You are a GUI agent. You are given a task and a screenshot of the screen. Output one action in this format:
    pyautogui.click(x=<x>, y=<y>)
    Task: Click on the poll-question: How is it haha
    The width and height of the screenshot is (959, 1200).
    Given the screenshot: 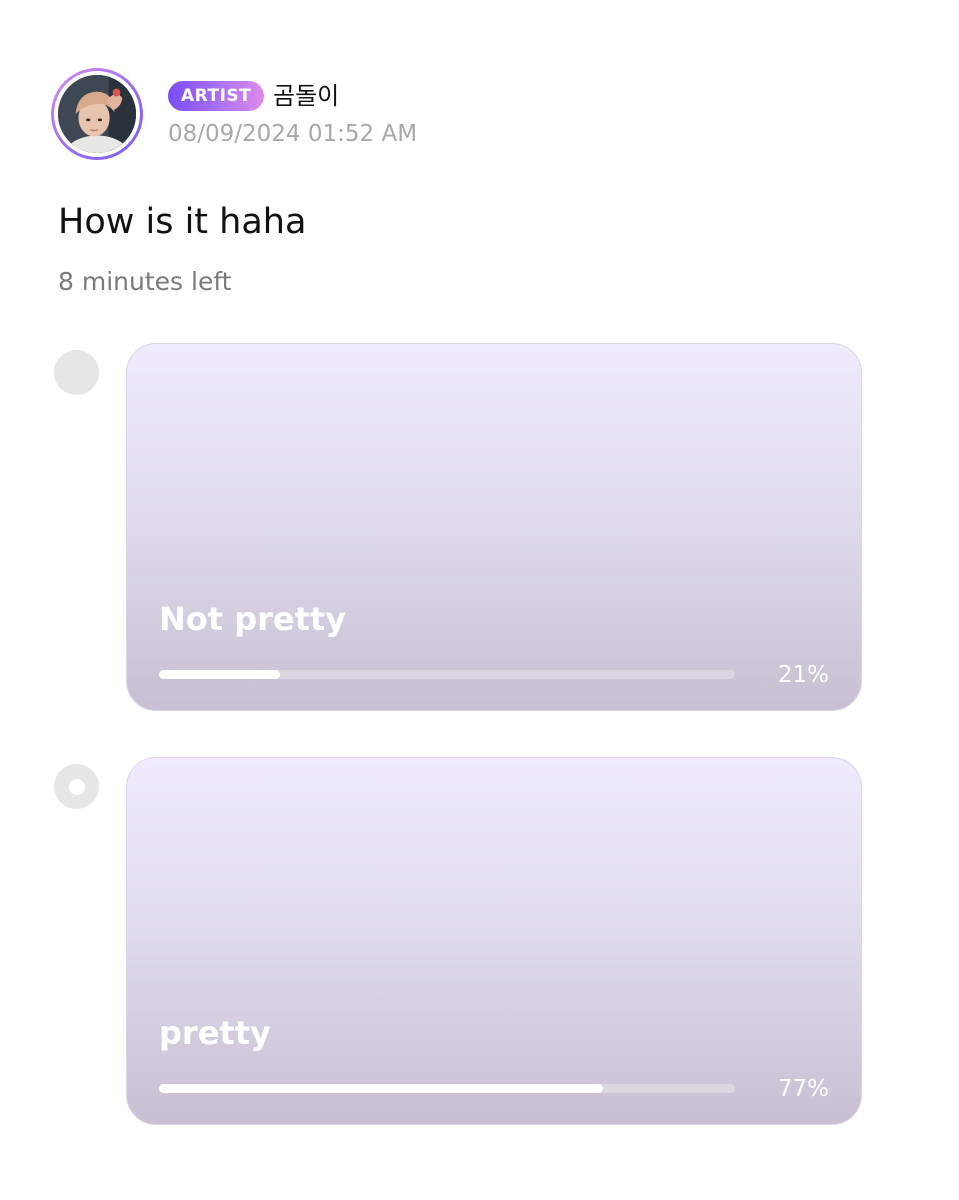 What is the action you would take?
    pyautogui.click(x=182, y=222)
    